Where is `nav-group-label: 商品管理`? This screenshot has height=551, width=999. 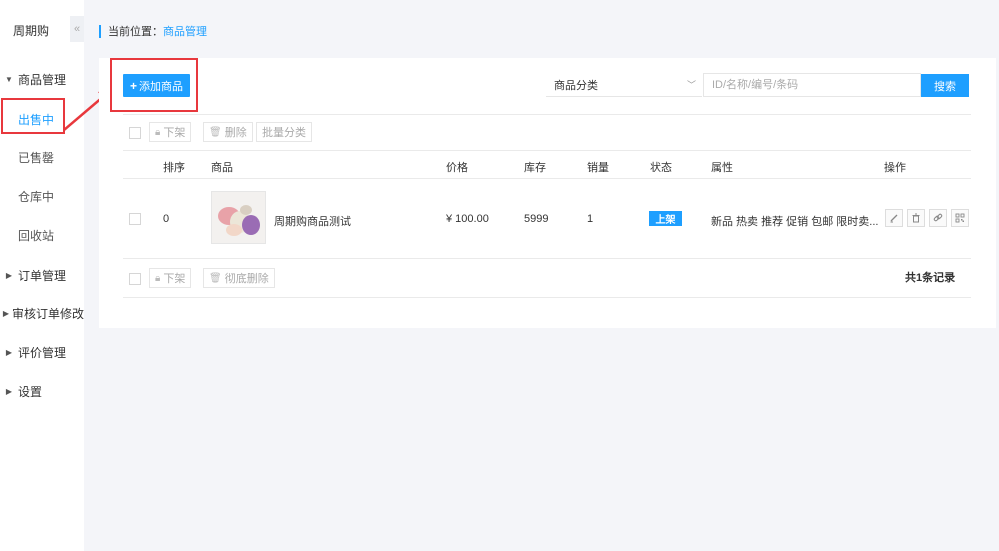
nav-group-label: 商品管理 is located at coordinates (42, 79).